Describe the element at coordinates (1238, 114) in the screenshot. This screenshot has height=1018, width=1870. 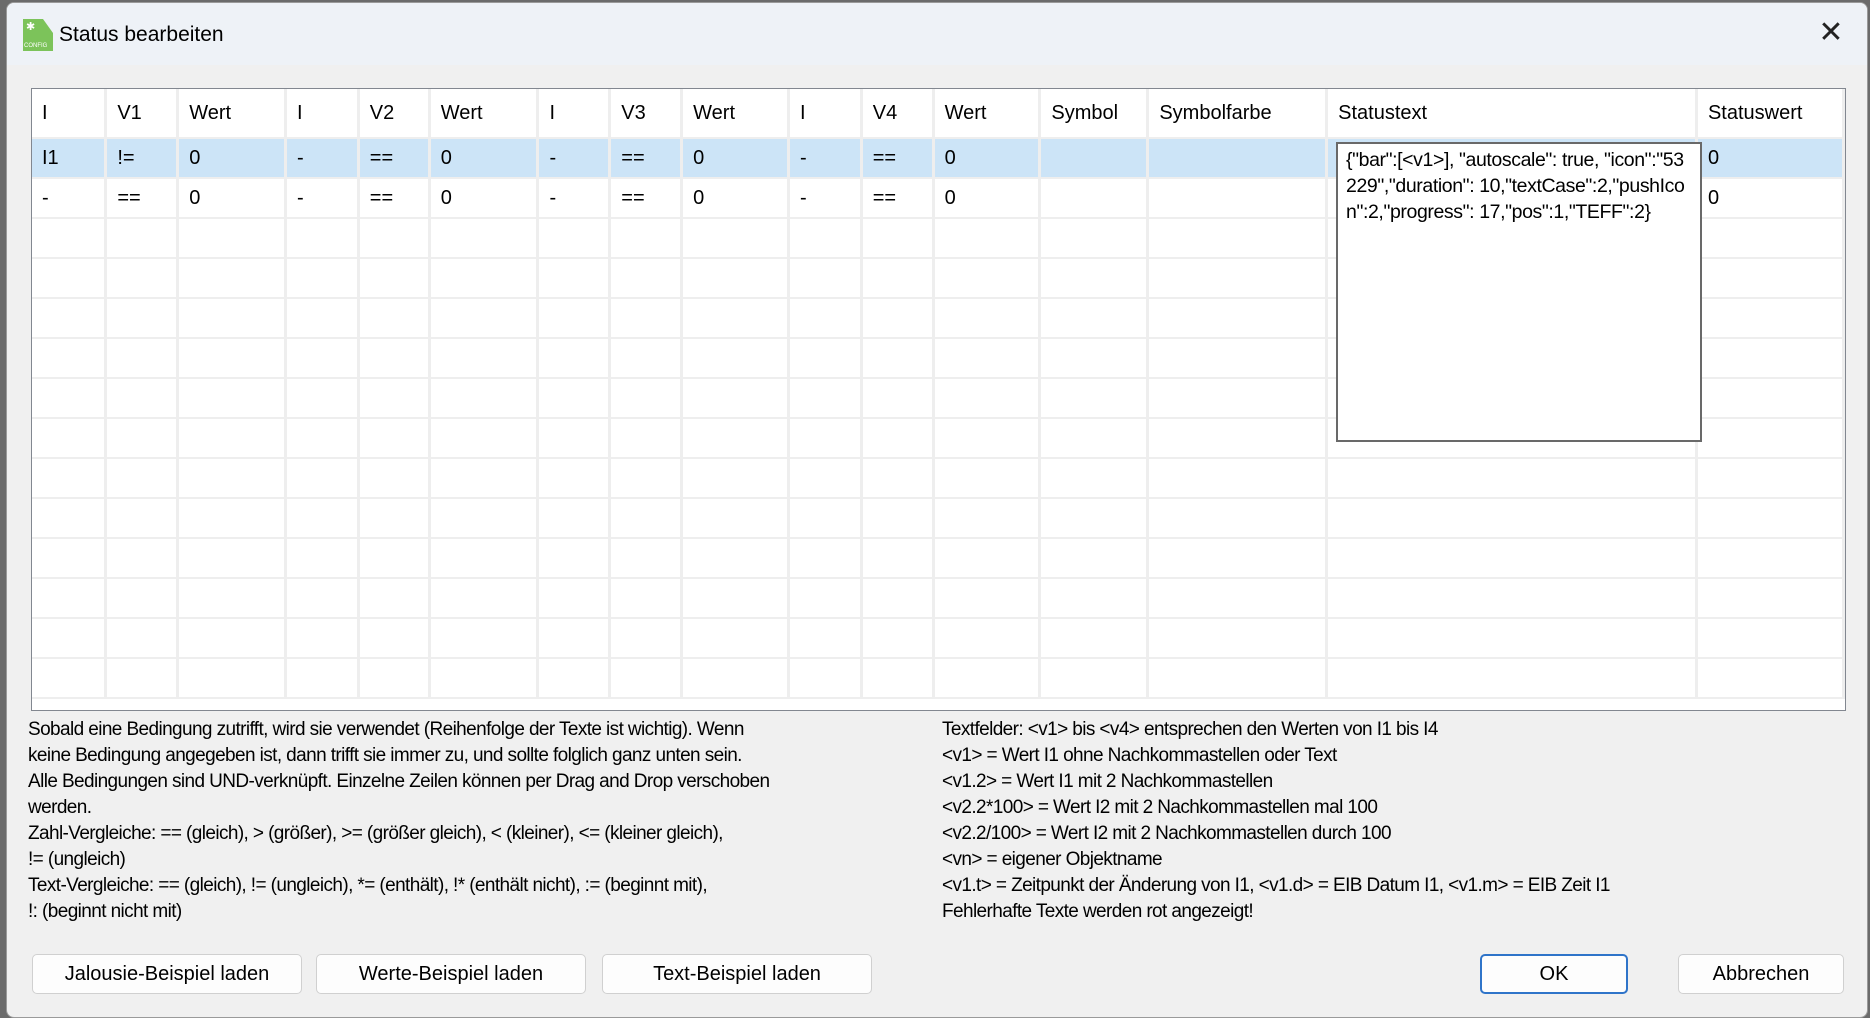
I see `column-header: Symbolfarbe` at that location.